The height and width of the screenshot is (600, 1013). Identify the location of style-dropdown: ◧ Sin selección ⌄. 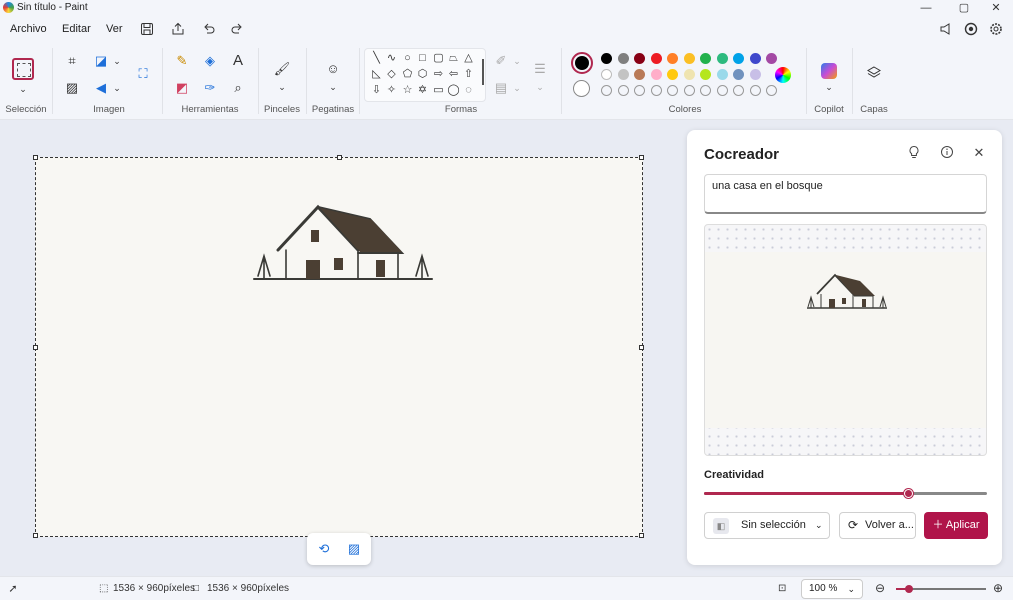
(767, 525).